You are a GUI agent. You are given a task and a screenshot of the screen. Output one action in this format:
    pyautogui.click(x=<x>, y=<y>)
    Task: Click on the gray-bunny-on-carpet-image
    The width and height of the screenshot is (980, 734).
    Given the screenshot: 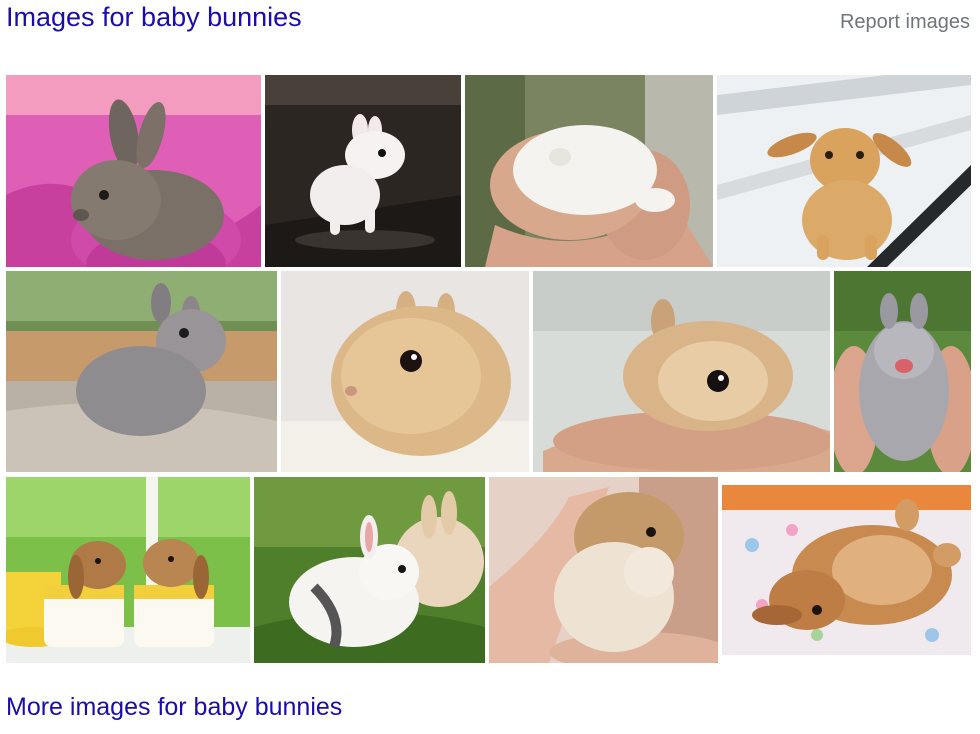 What is the action you would take?
    pyautogui.click(x=141, y=371)
    